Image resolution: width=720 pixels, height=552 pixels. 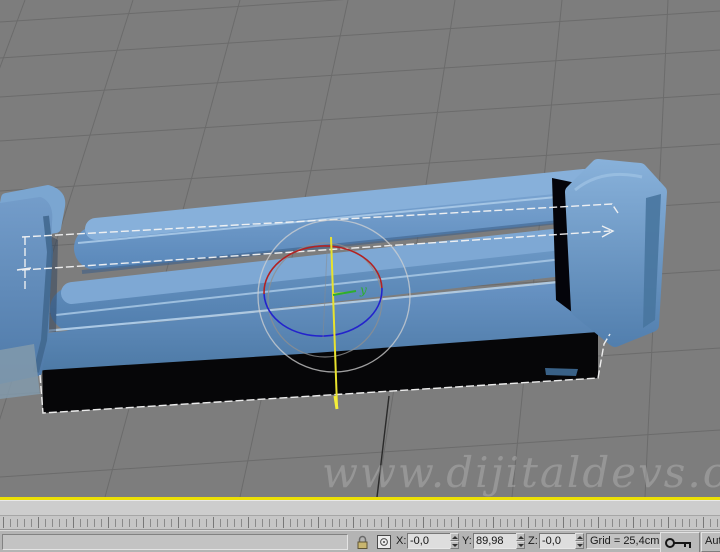 I want to click on track-bar-ruler, so click(x=360, y=523).